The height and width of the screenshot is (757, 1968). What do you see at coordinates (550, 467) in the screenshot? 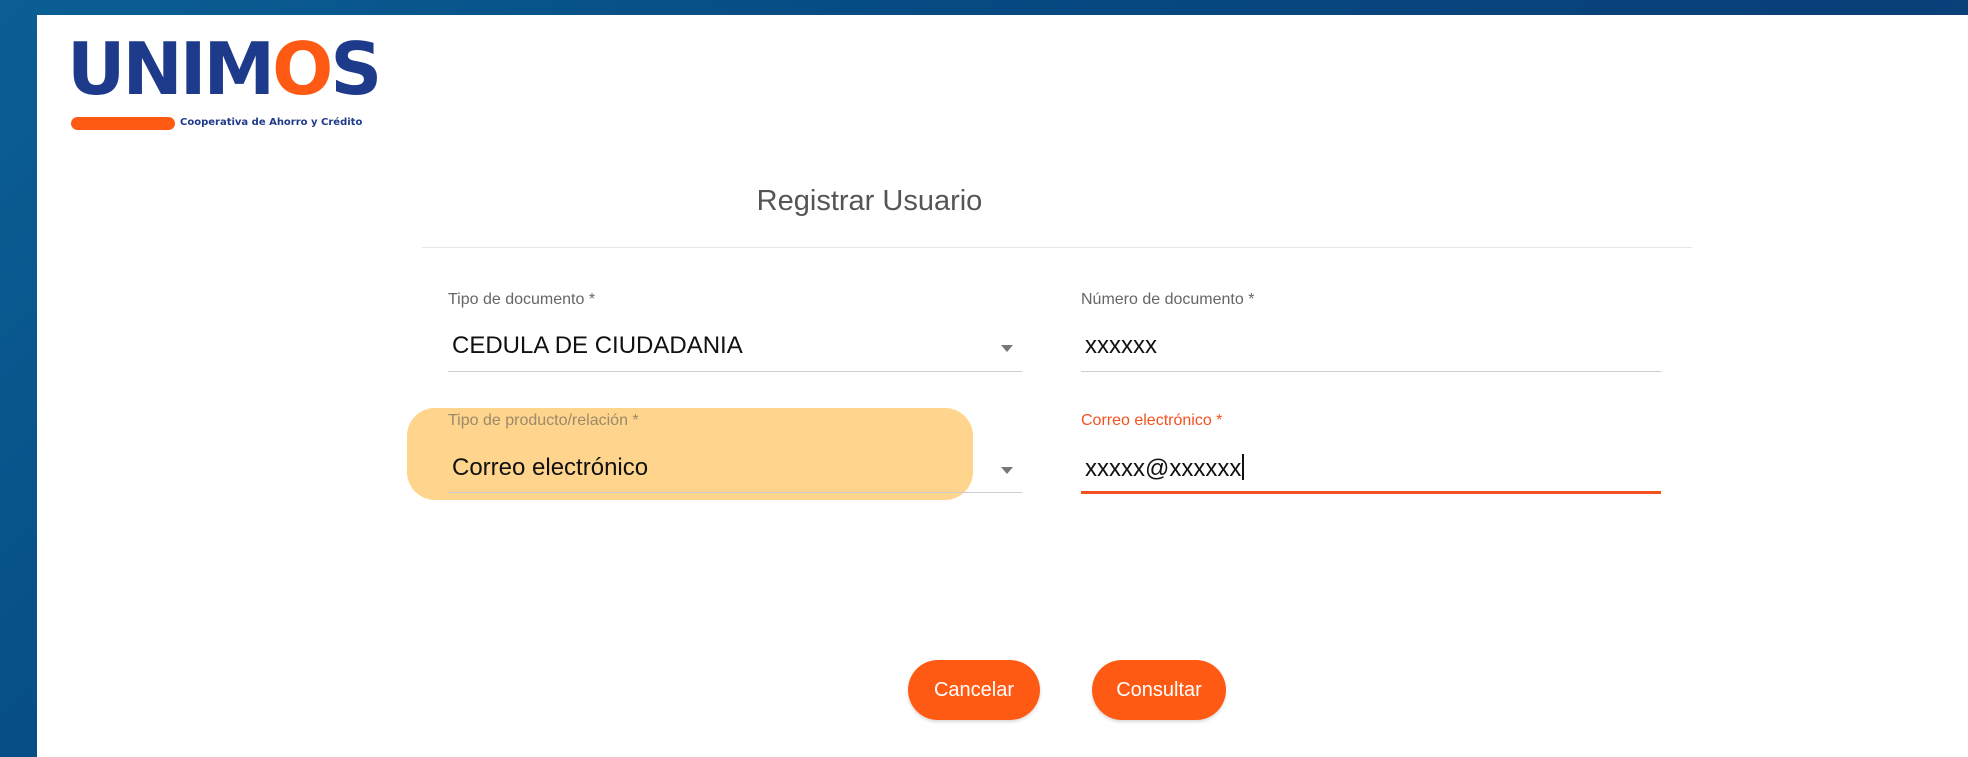
I see `tipo-producto-value: Correo electrónico` at bounding box center [550, 467].